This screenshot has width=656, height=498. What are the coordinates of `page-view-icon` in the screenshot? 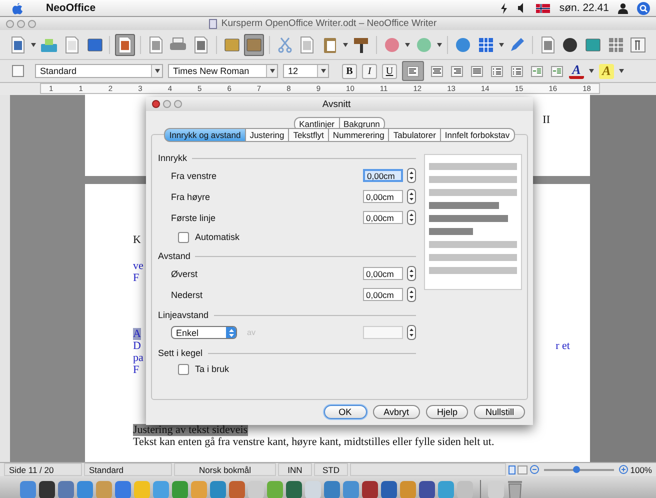 It's located at (518, 469).